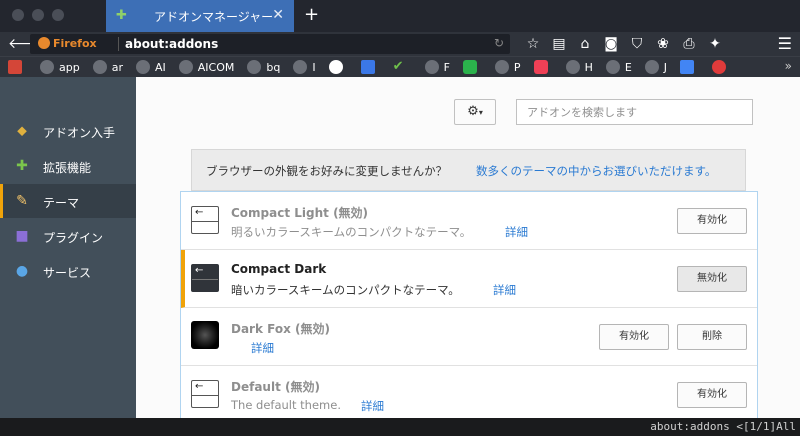 This screenshot has height=436, width=800. What do you see at coordinates (689, 44) in the screenshot?
I see `print-icon: ⎙` at bounding box center [689, 44].